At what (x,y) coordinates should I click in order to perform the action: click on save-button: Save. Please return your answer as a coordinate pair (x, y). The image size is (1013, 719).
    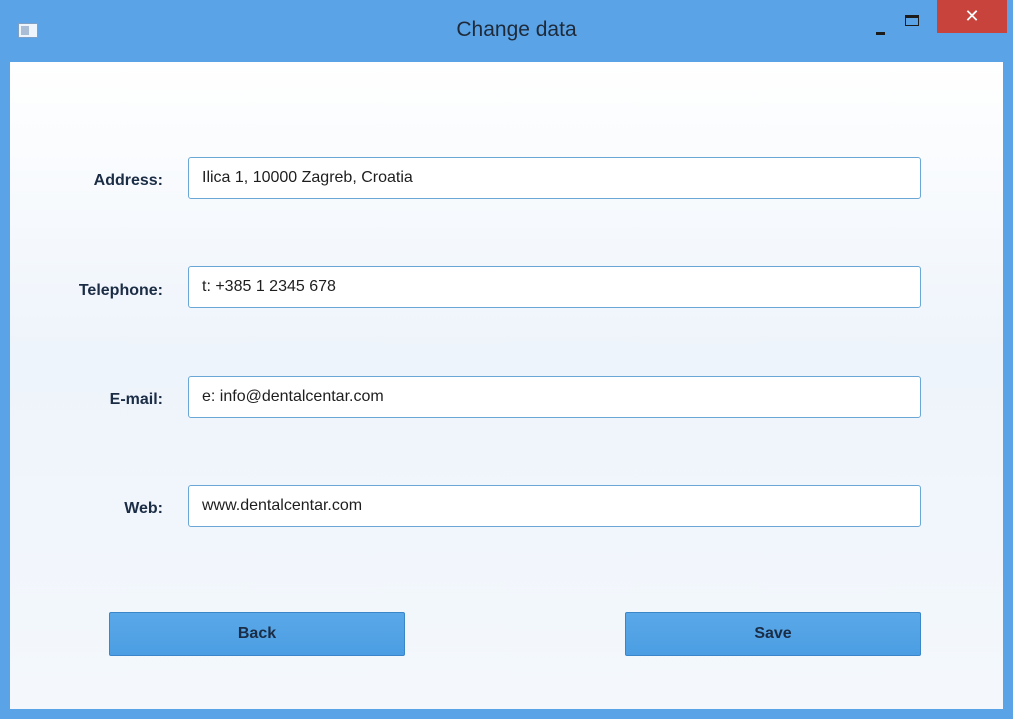
    Looking at the image, I should click on (773, 634).